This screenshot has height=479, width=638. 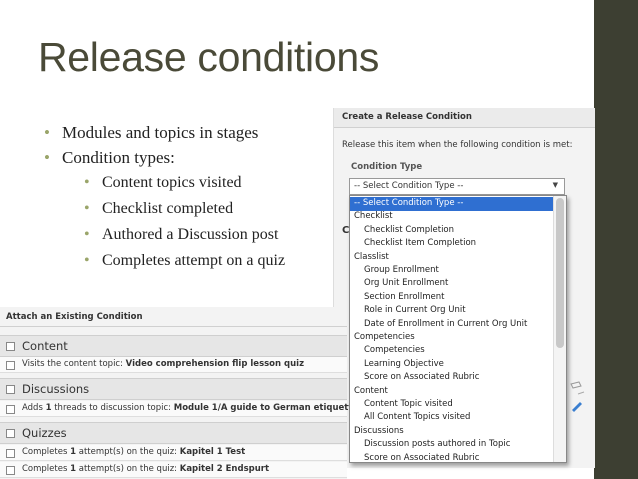 I want to click on condition-type-select: -- Select Condition Type -- ▼, so click(x=457, y=186).